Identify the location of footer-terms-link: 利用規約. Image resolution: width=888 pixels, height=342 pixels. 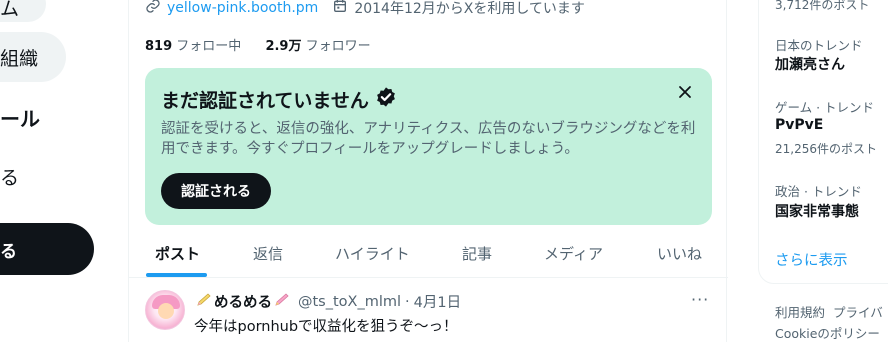
(800, 312).